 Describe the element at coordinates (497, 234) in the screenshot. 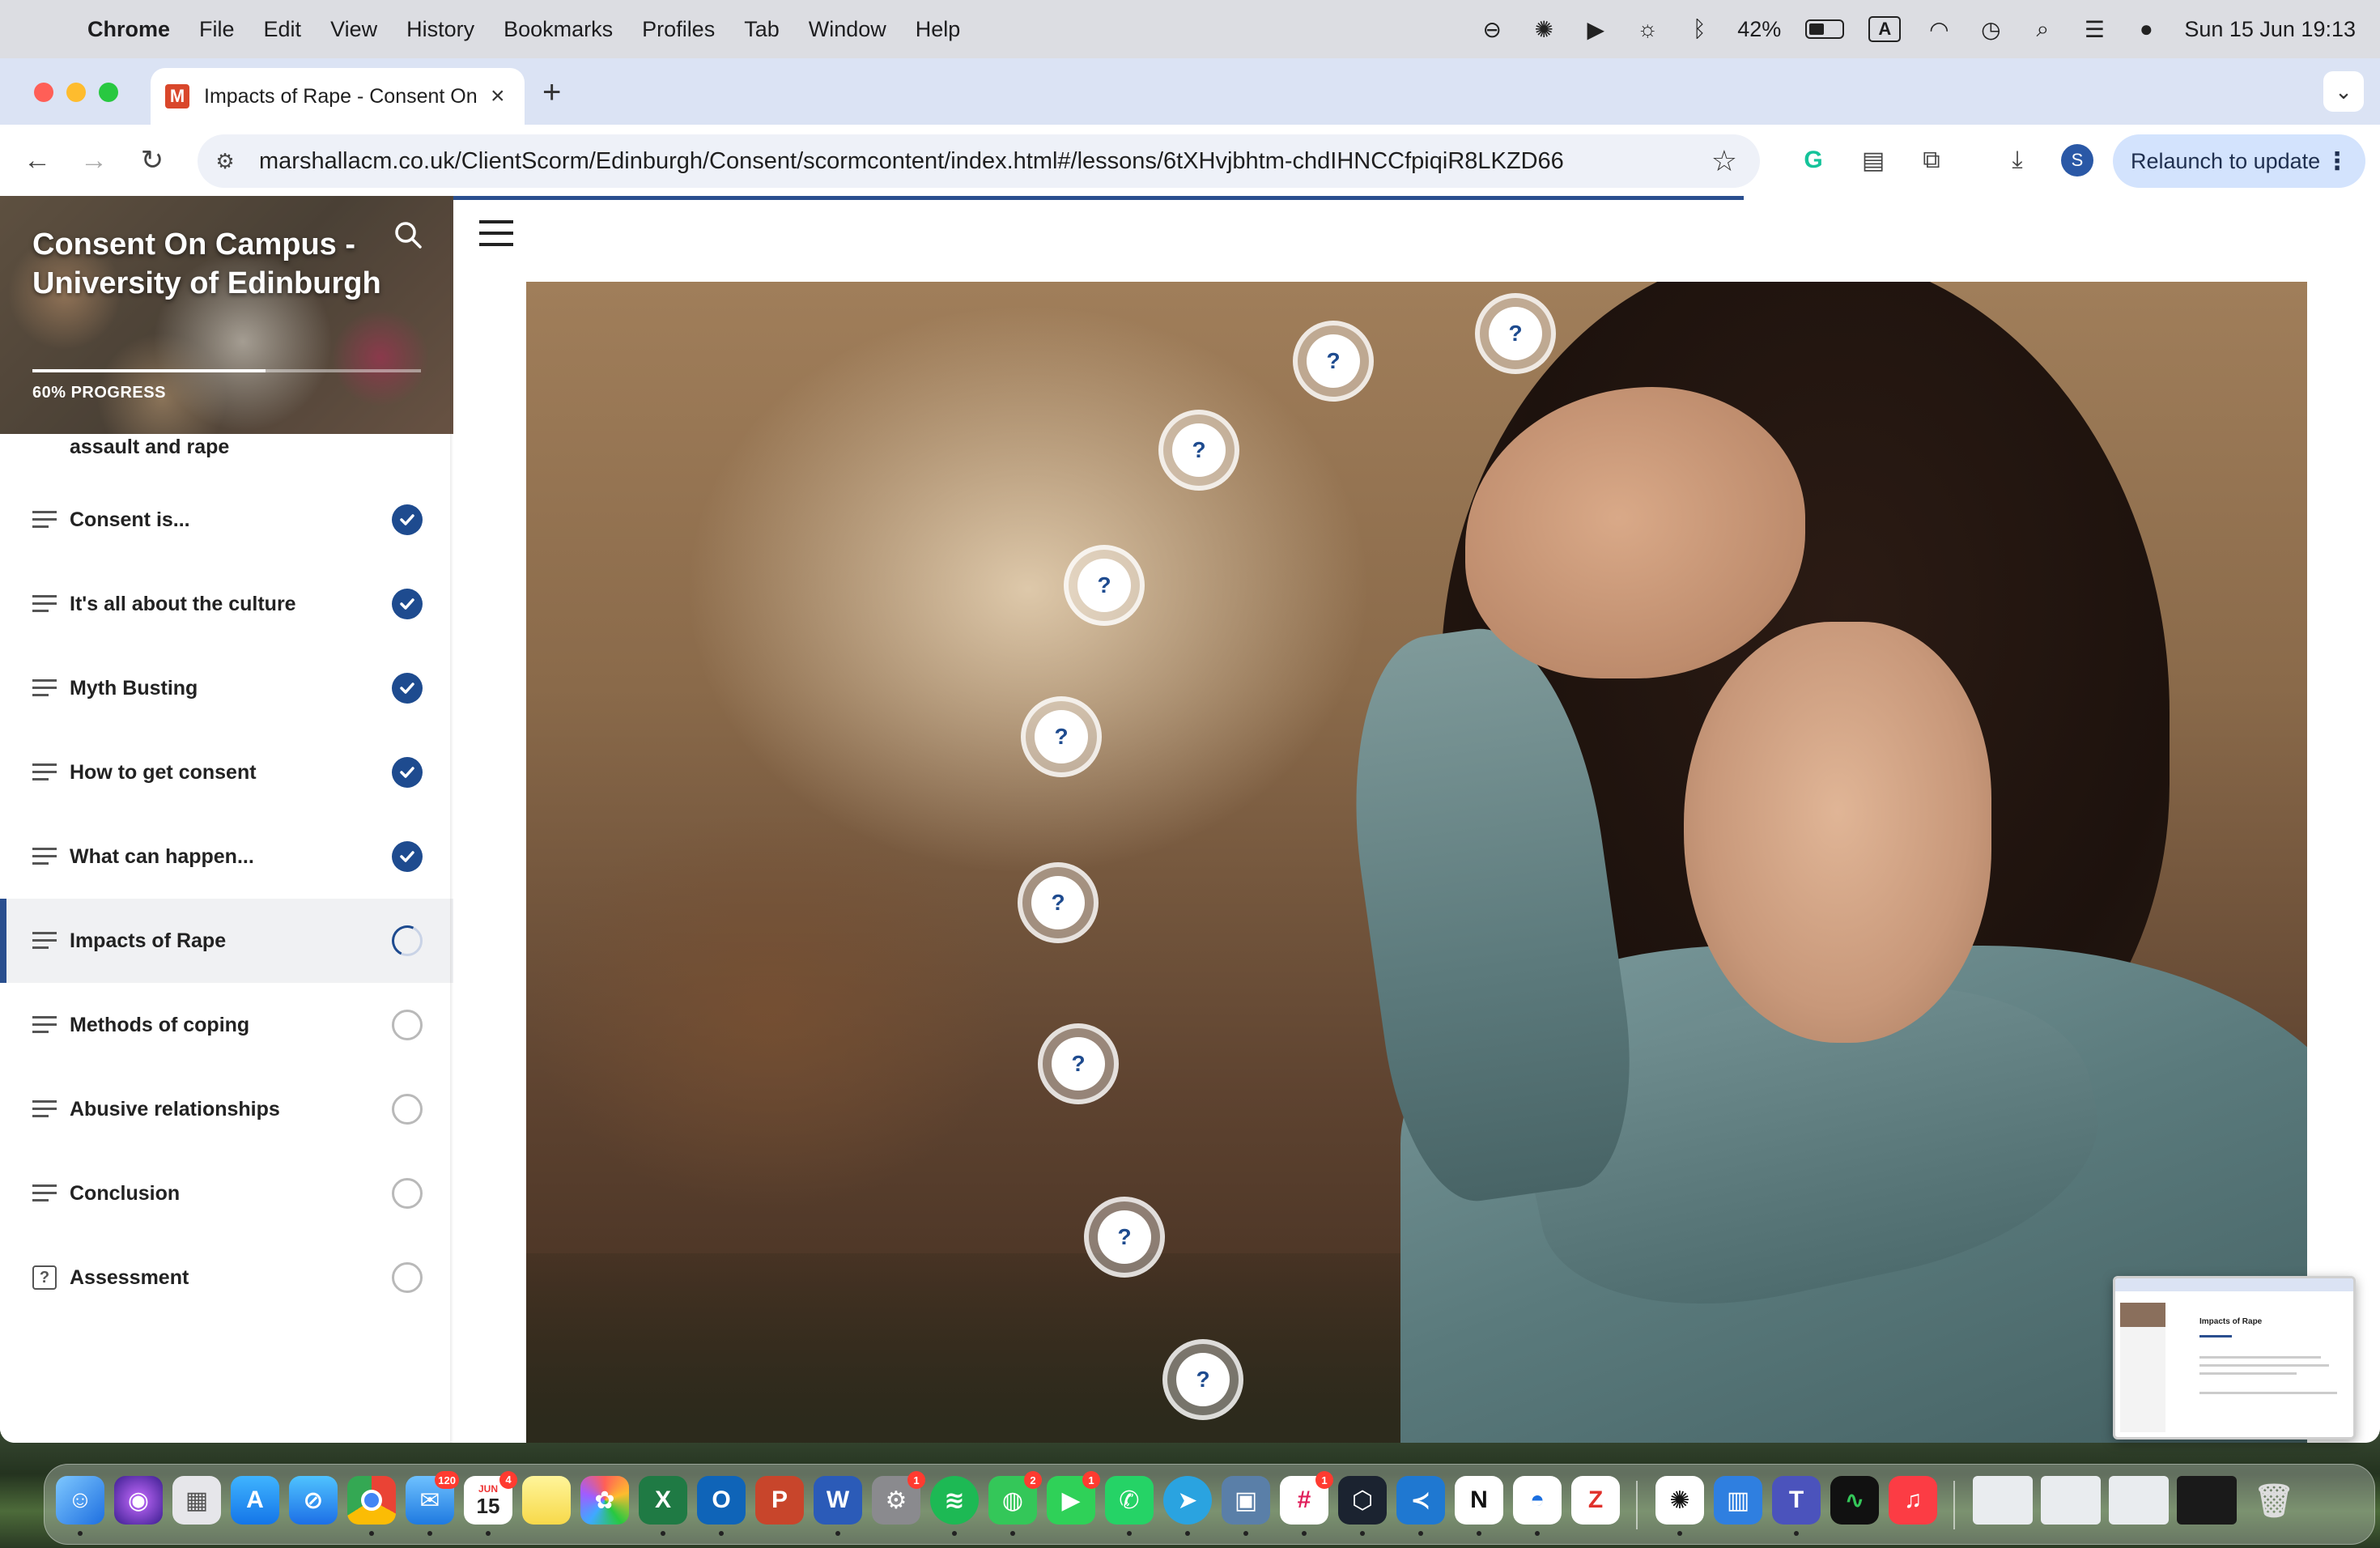

I see `hamburger-menu-icon` at that location.